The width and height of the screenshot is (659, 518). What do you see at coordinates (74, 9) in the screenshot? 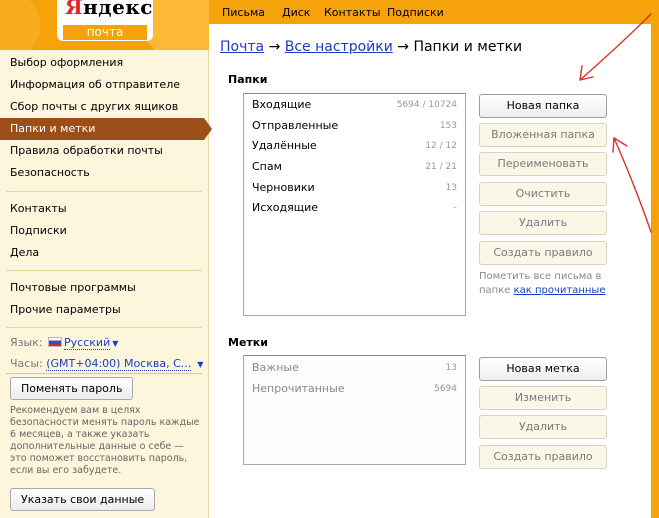
I see `logo-brand-first-letter: Я` at bounding box center [74, 9].